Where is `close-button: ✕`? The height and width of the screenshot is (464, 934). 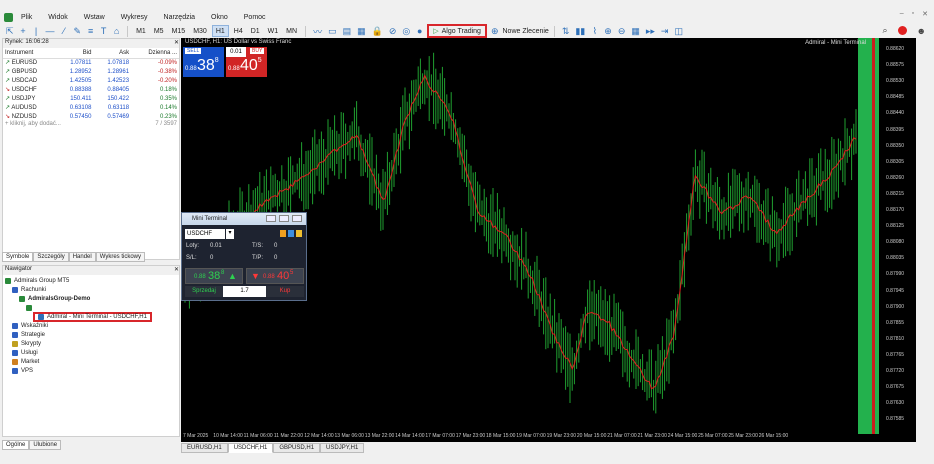 close-button: ✕ is located at coordinates (925, 14).